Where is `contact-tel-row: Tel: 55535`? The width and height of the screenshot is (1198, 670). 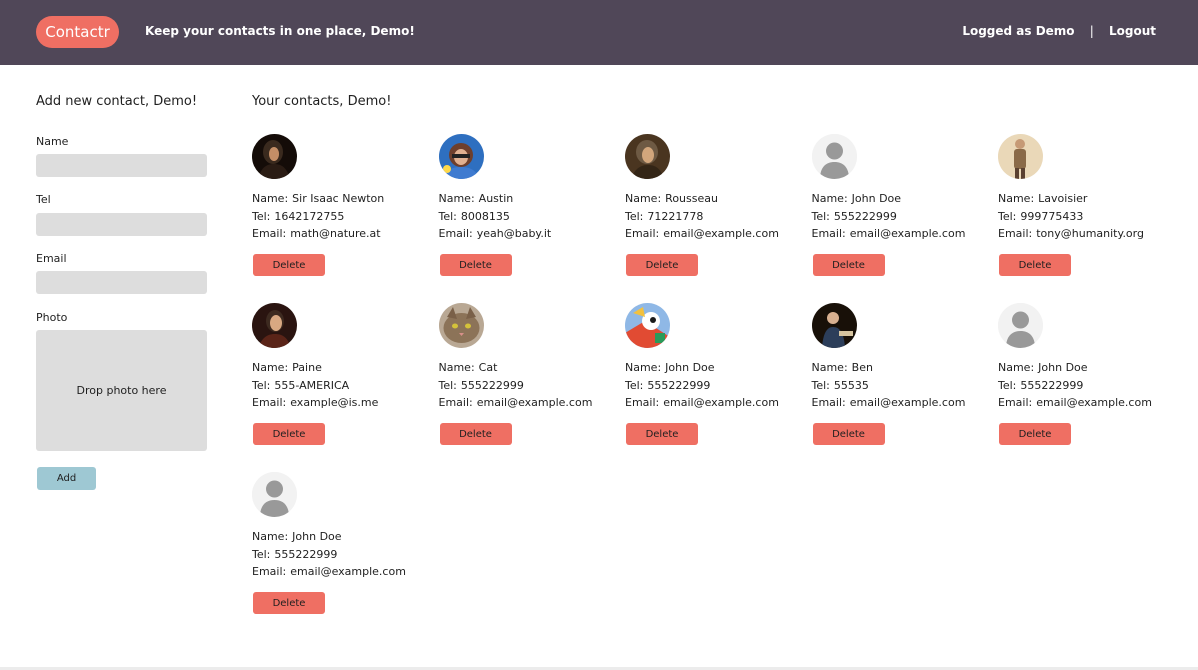
contact-tel-row: Tel: 55535 is located at coordinates (889, 386).